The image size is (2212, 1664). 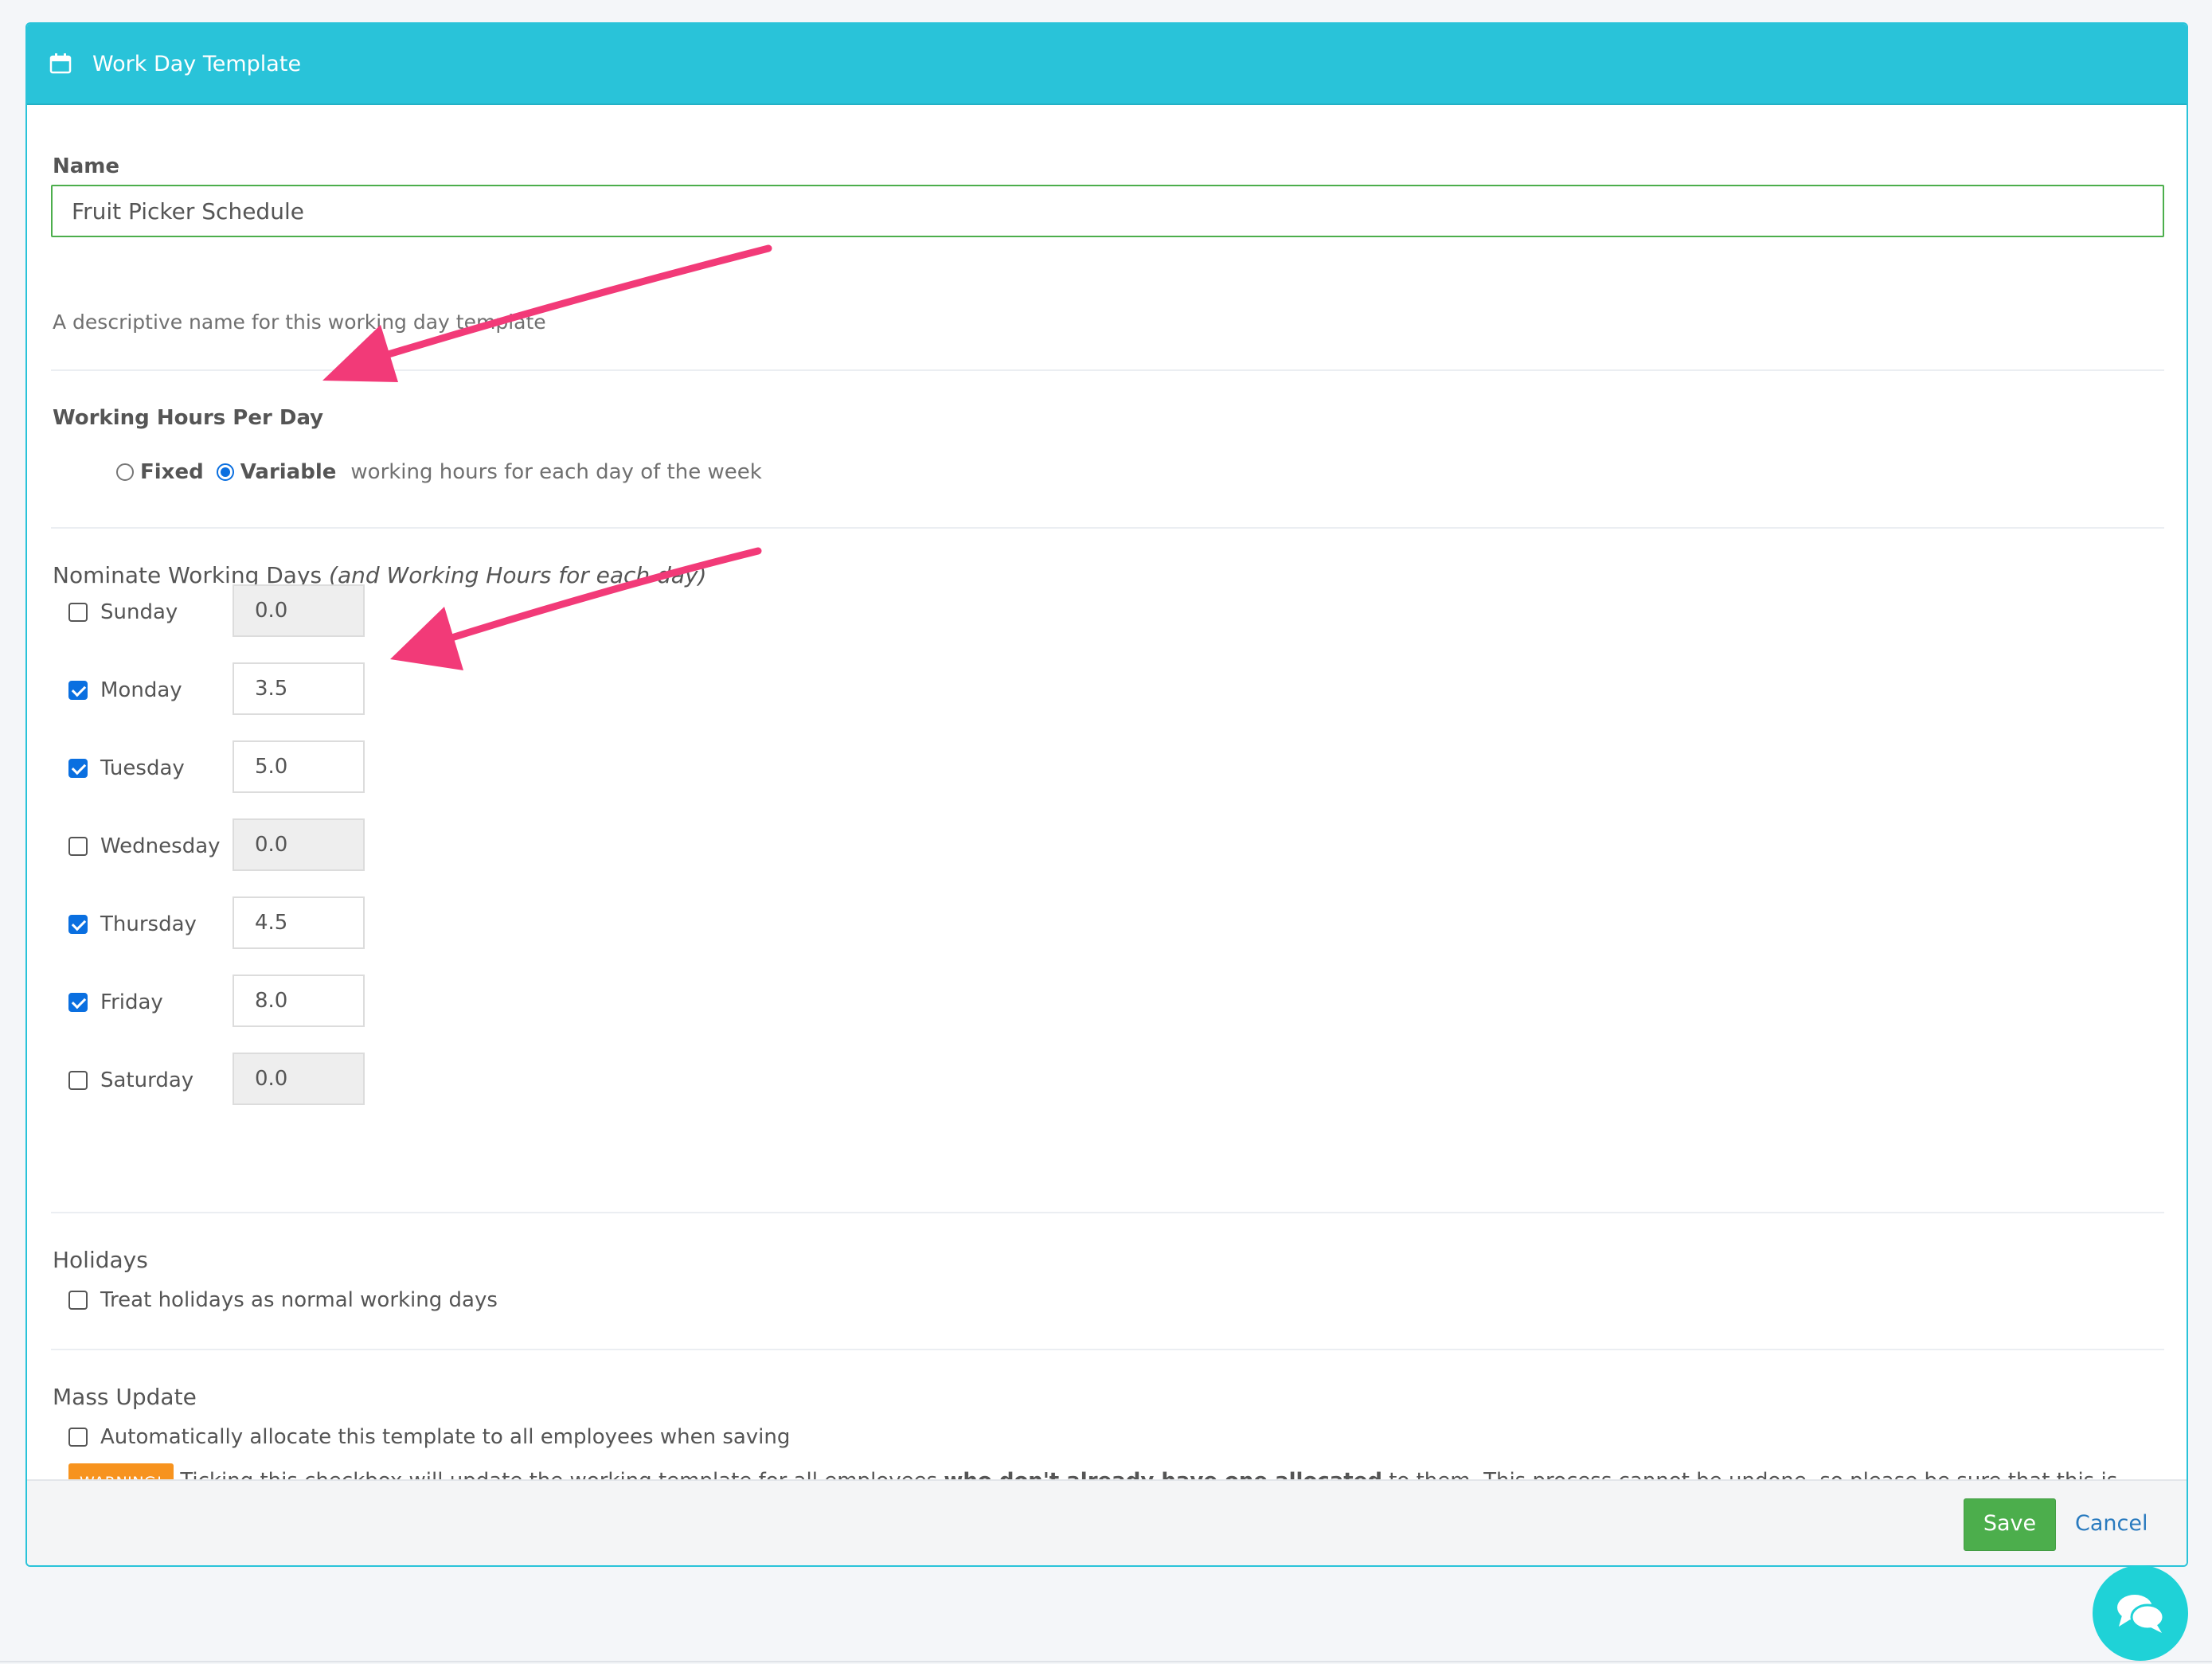 I want to click on holidays-checkbox-label: Treat holidays as normal working days, so click(x=299, y=1300).